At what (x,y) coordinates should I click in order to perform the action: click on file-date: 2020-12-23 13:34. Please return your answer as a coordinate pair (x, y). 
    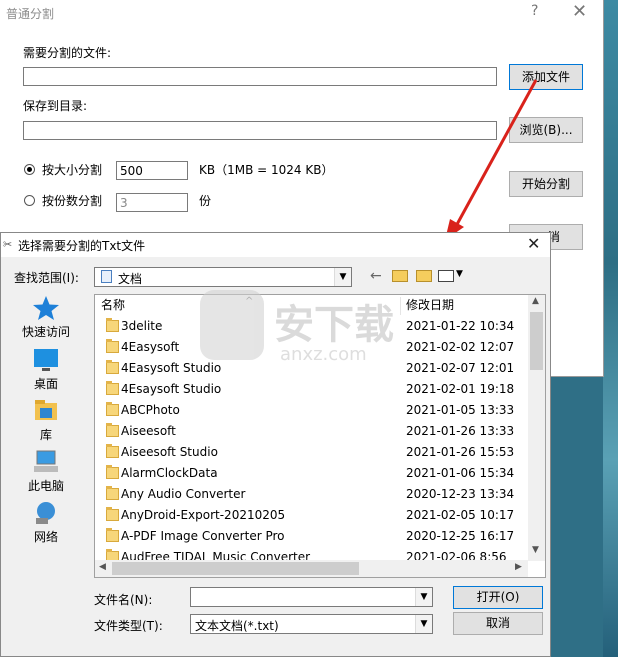
    Looking at the image, I should click on (460, 494).